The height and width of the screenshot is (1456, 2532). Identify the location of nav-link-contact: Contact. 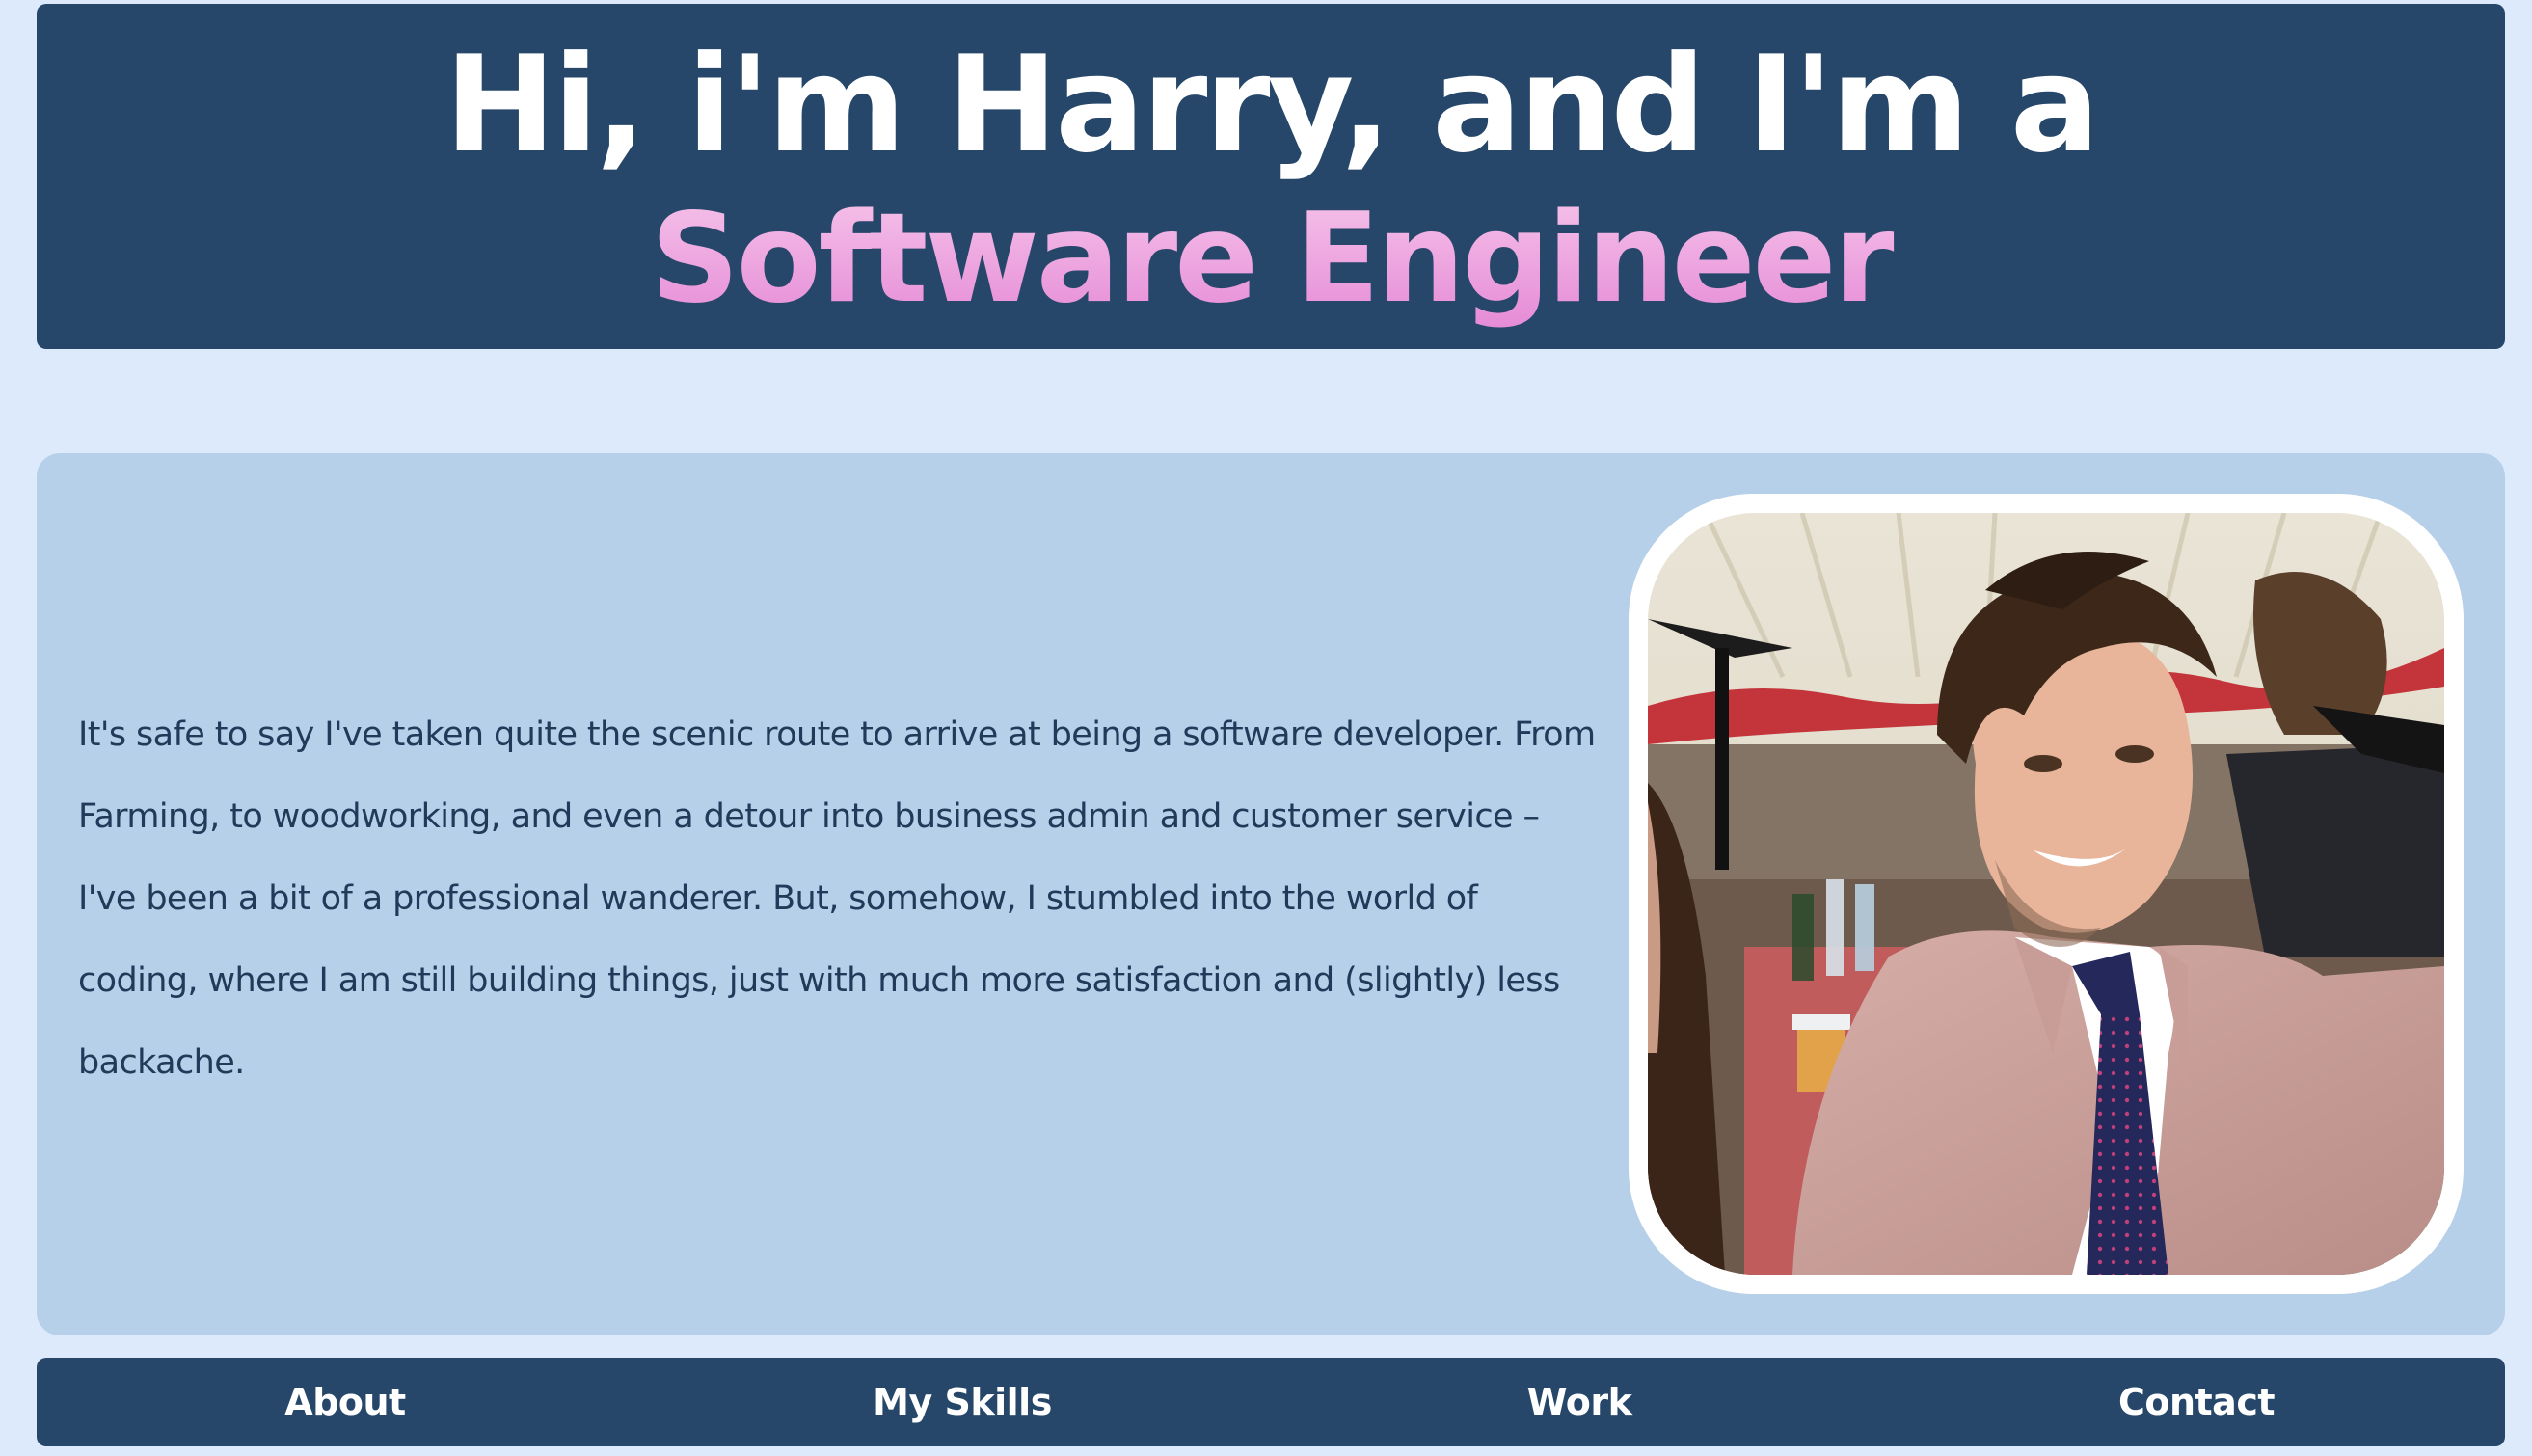
(2196, 1402).